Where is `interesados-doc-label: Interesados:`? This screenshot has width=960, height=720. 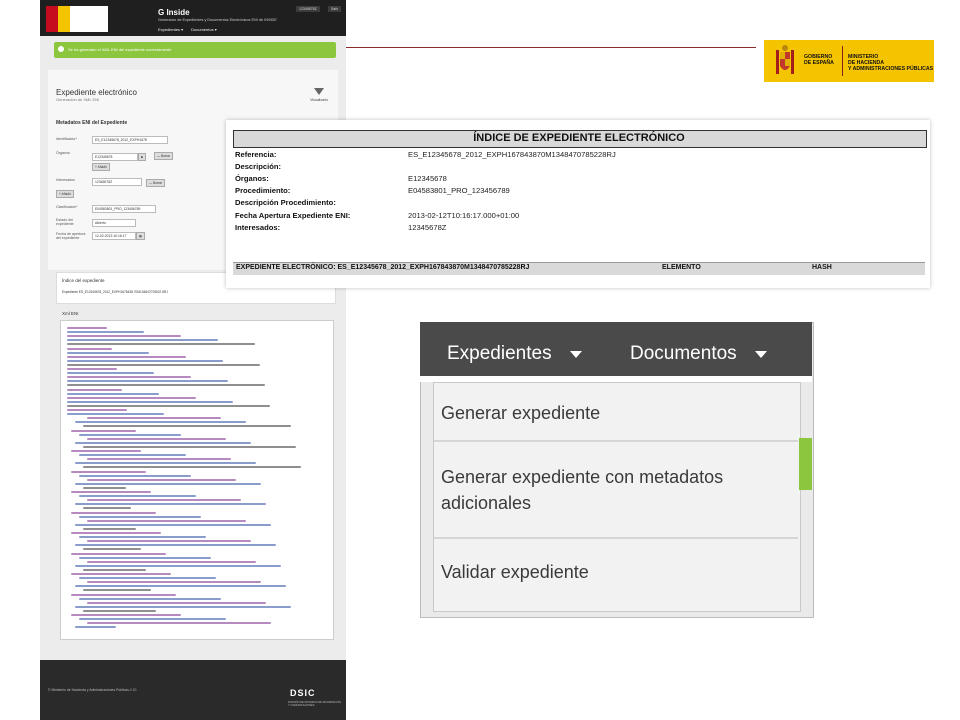
interesados-doc-label: Interesados: is located at coordinates (258, 227).